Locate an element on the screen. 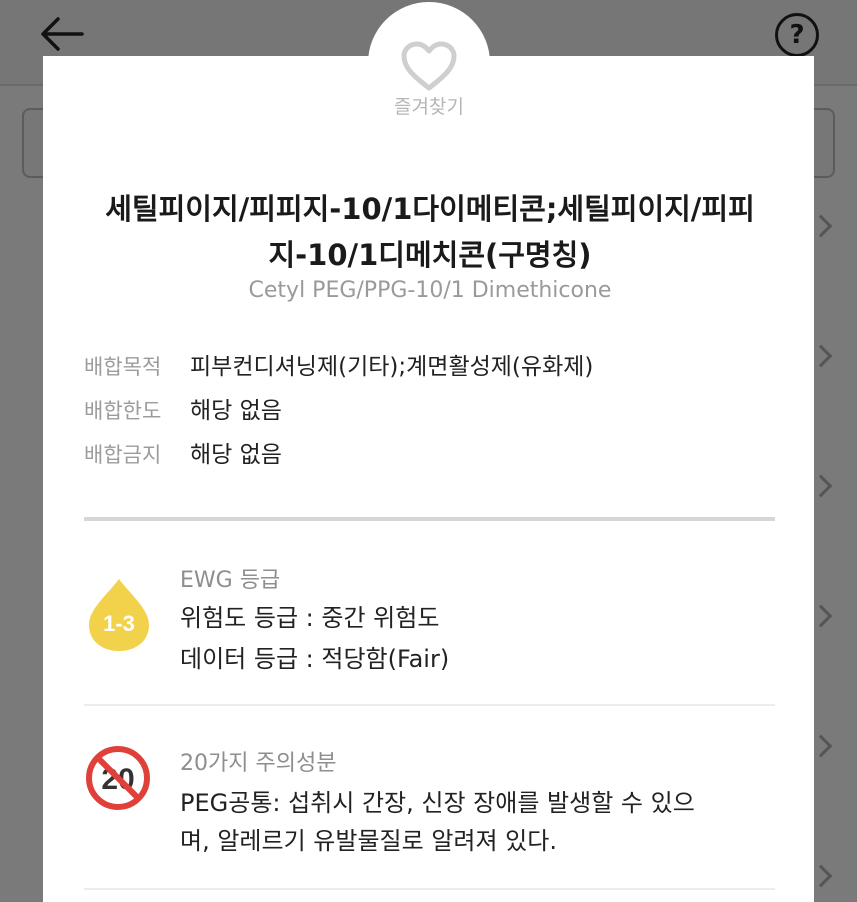 This screenshot has width=857, height=902. ewg-hazard-grade: 위험도 등급 : 중간 위험도 is located at coordinates (310, 618).